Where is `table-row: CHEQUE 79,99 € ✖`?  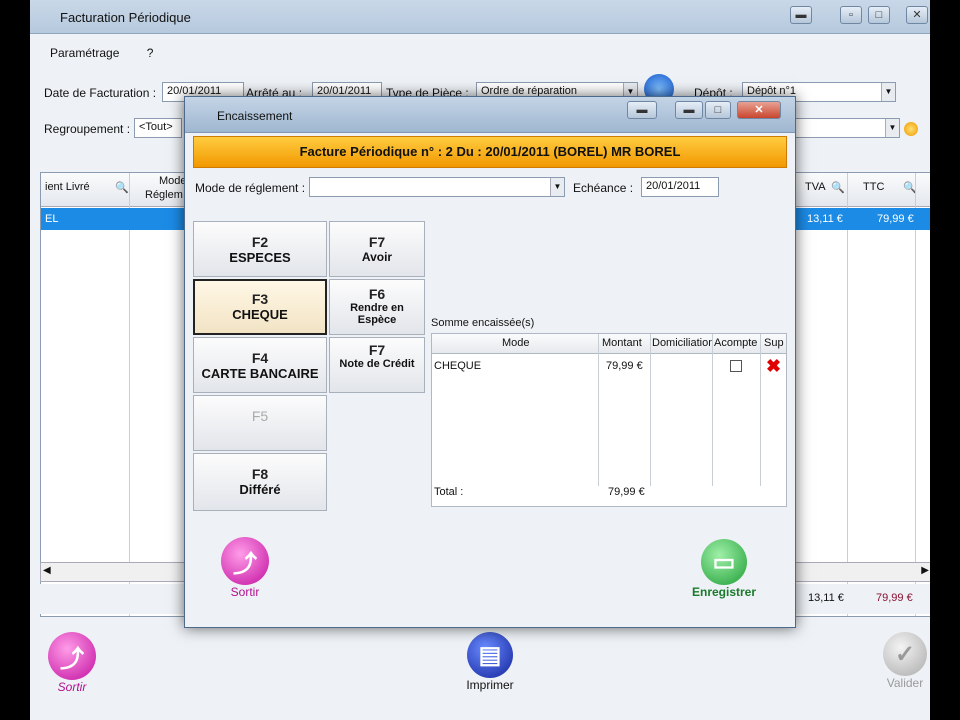 table-row: CHEQUE 79,99 € ✖ is located at coordinates (609, 368).